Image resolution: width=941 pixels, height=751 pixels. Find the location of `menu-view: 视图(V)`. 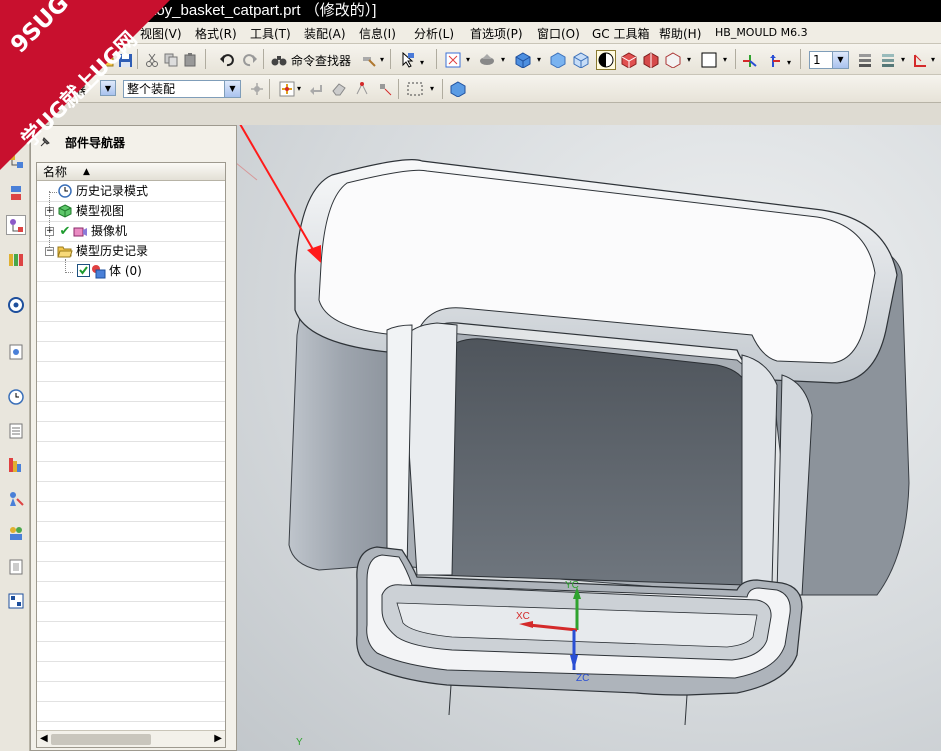

menu-view: 视图(V) is located at coordinates (161, 33).